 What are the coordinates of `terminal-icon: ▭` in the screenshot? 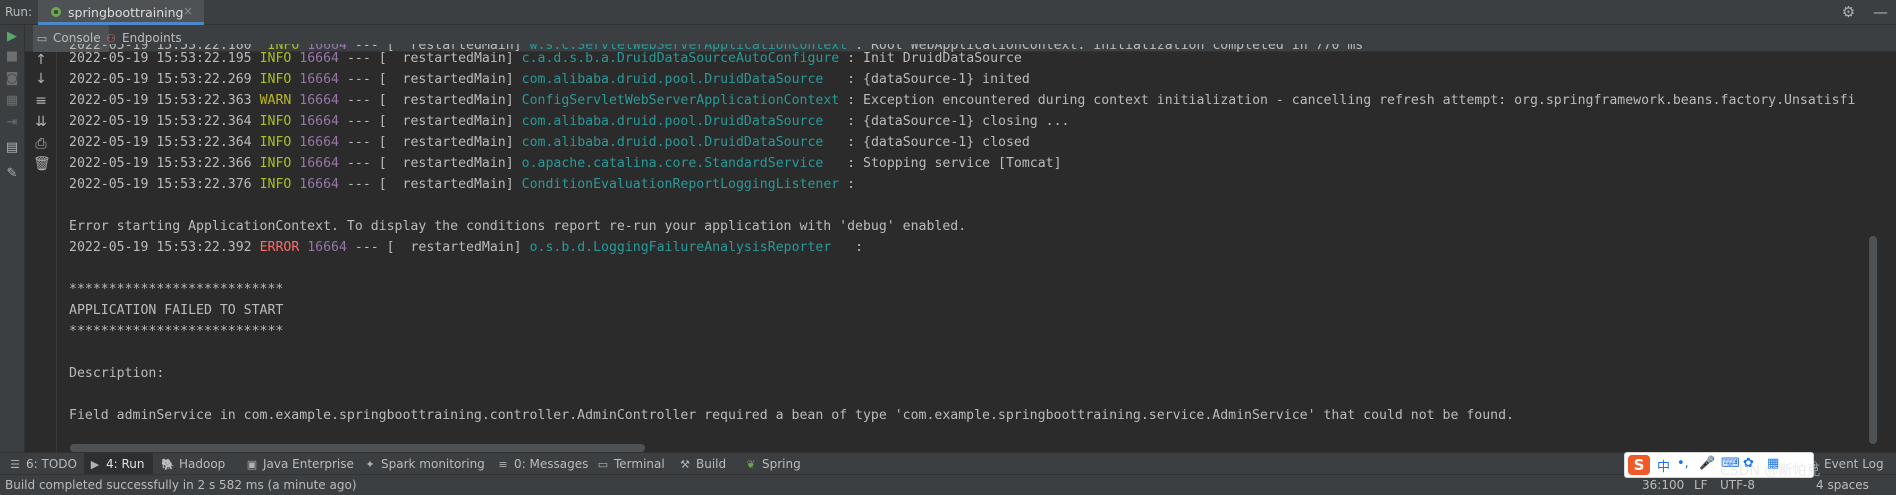 It's located at (603, 464).